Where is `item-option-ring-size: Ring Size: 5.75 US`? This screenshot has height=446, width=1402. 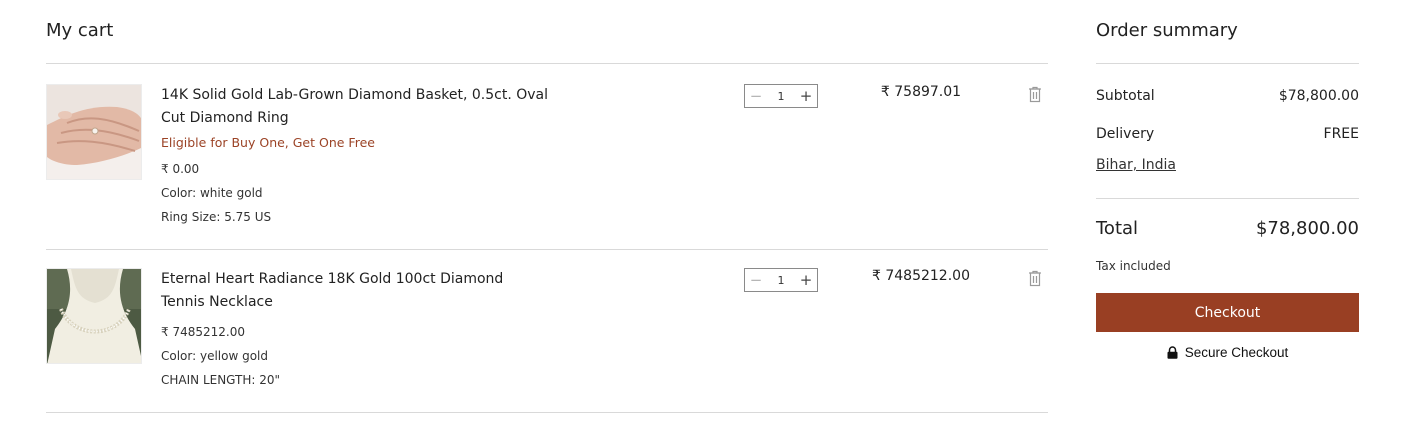
item-option-ring-size: Ring Size: 5.75 US is located at coordinates (216, 217).